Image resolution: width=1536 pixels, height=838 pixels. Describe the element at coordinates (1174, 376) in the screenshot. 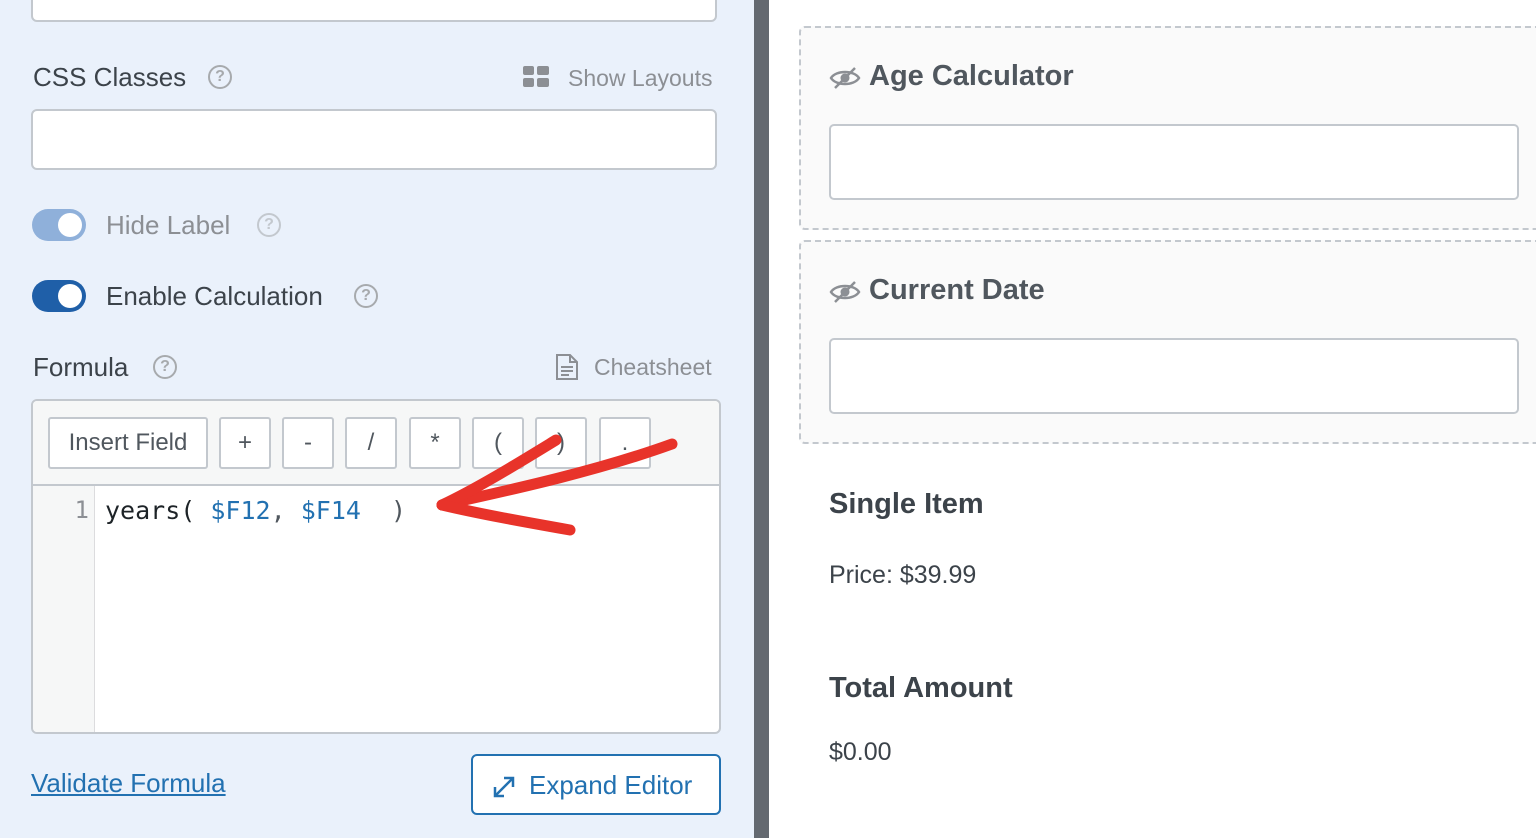

I see `current-date-input` at that location.